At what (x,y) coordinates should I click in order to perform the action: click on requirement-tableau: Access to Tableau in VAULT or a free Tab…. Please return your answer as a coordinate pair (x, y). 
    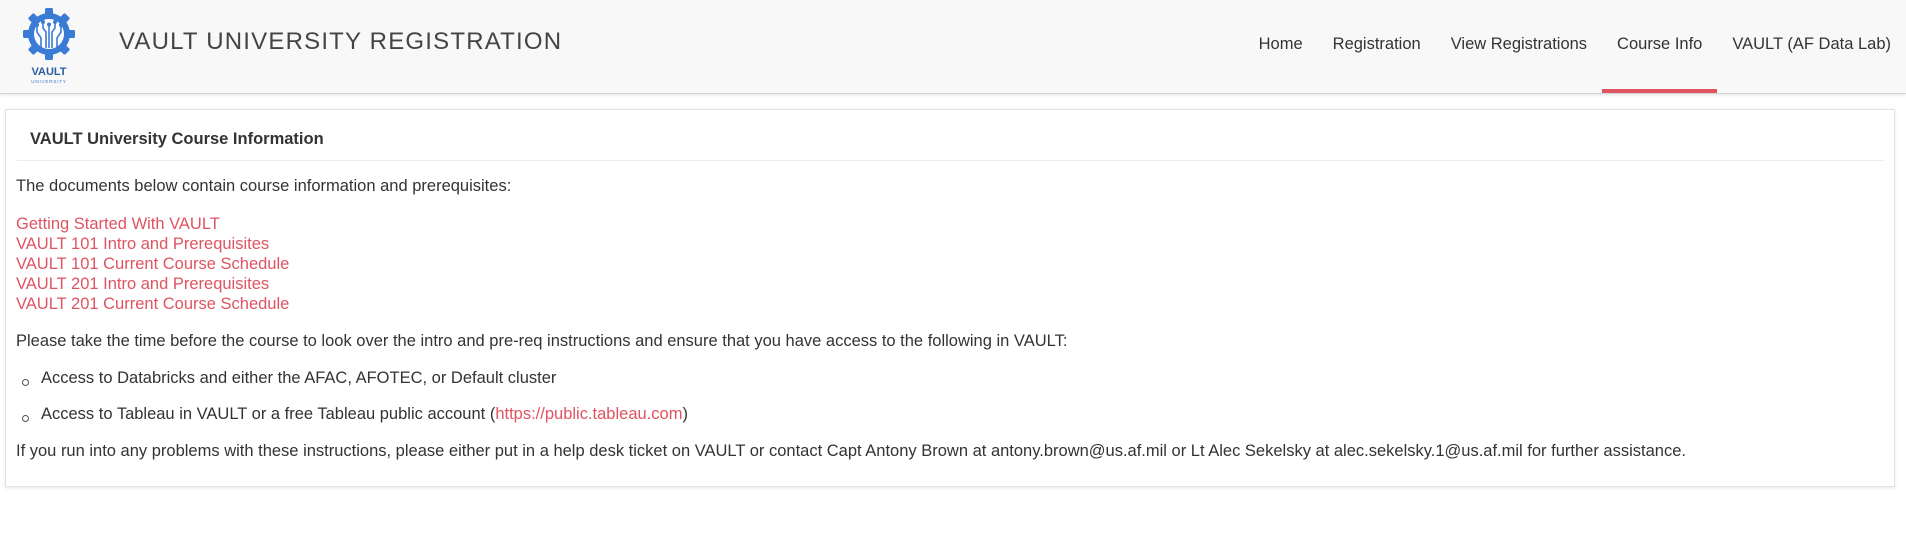
    Looking at the image, I should click on (364, 414).